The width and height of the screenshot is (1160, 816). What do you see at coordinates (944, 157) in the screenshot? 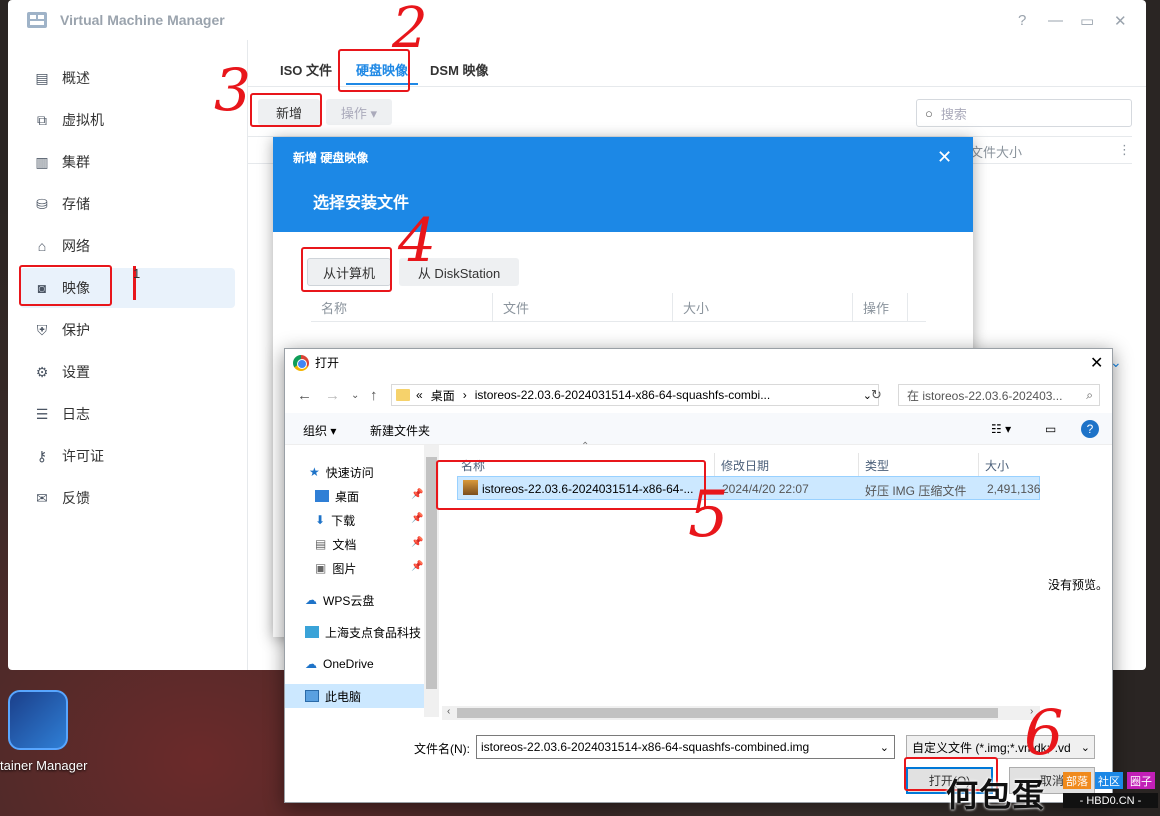
I see `modal-close-icon: ✕` at bounding box center [944, 157].